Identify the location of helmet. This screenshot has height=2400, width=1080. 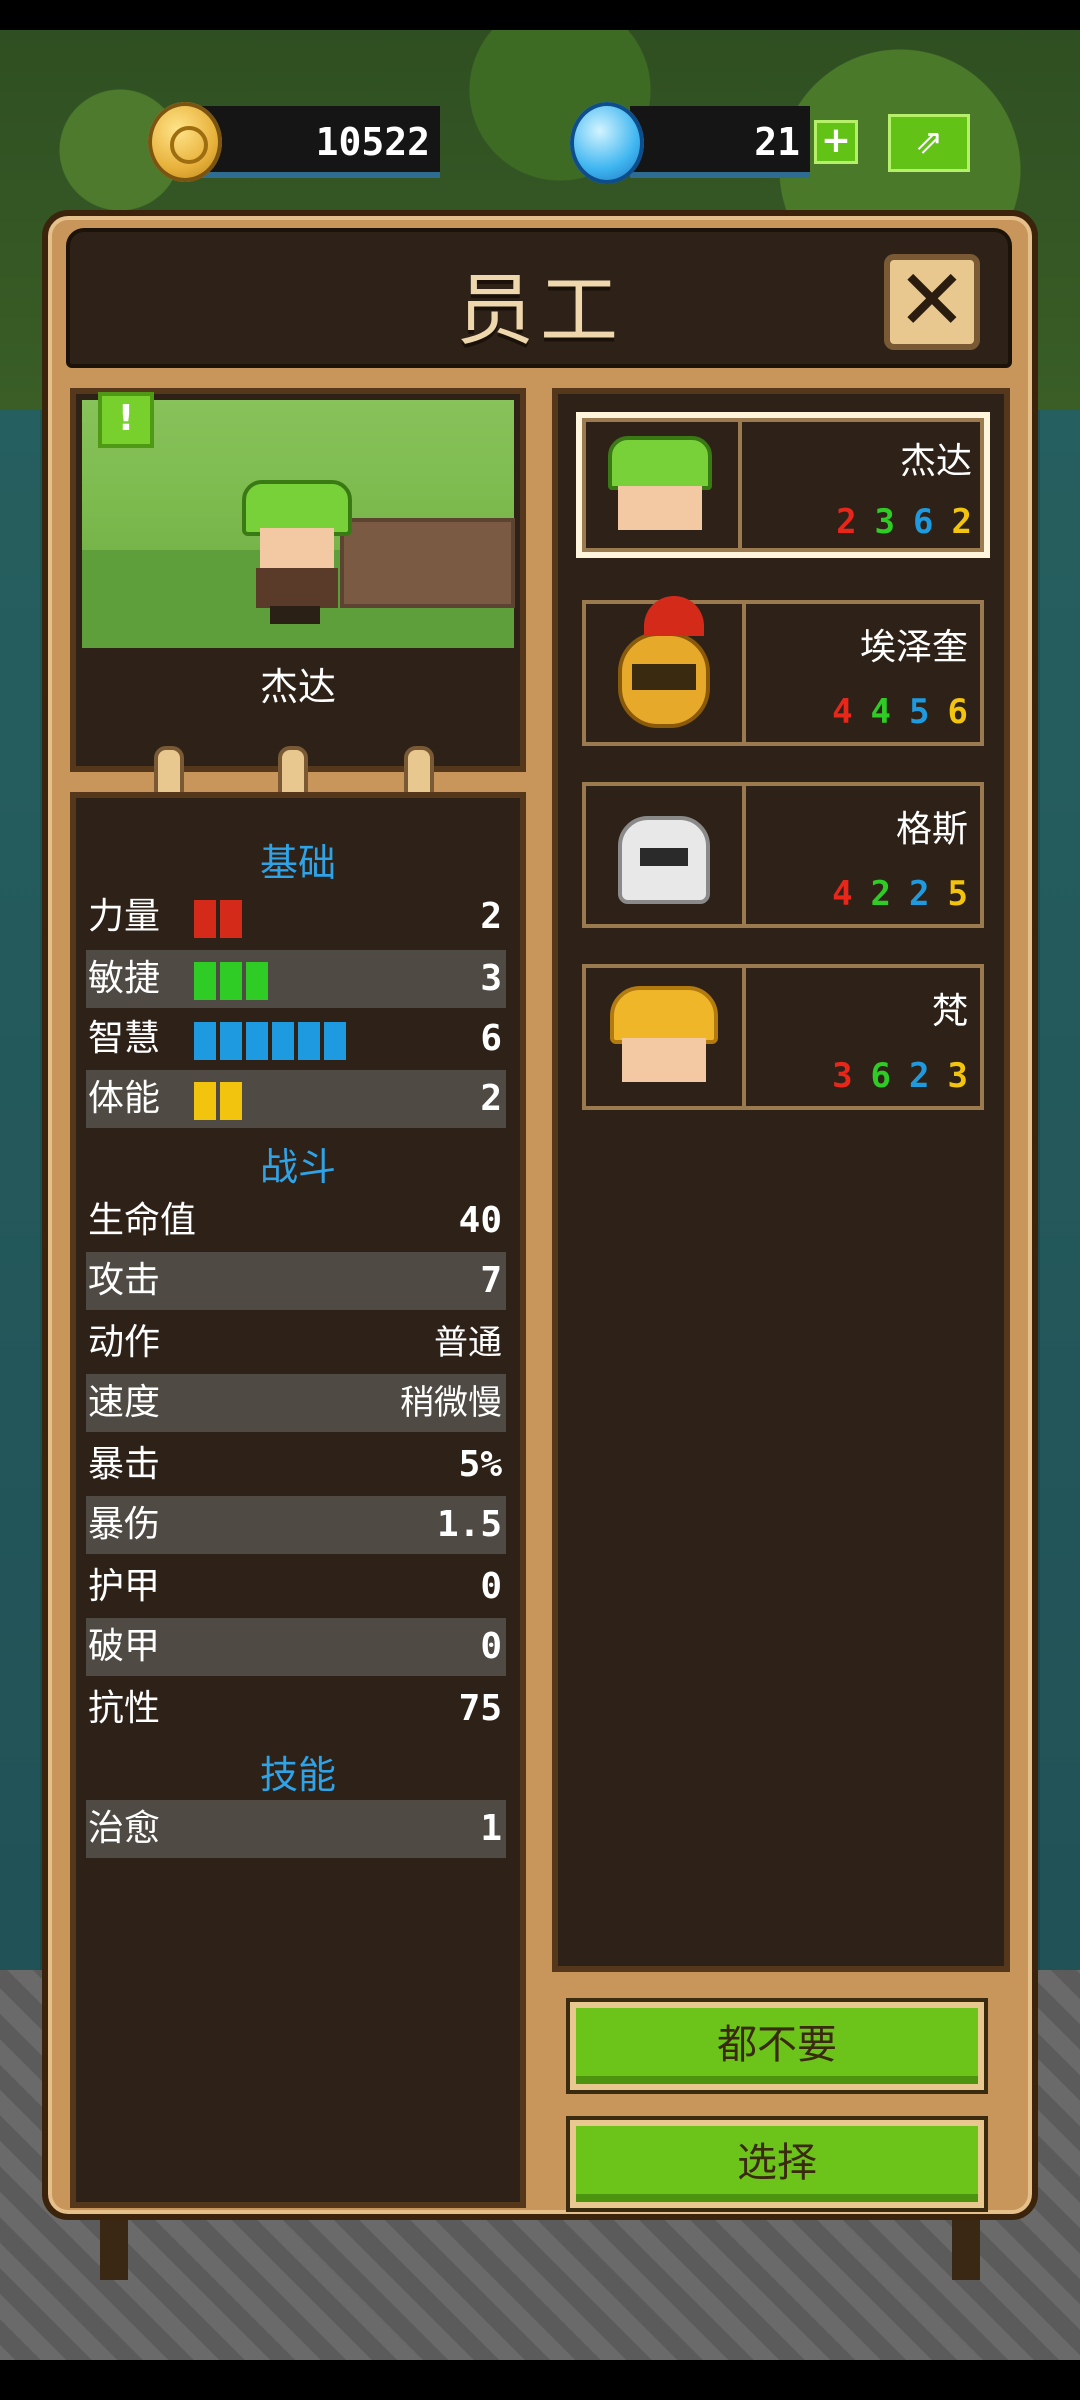
(660, 463).